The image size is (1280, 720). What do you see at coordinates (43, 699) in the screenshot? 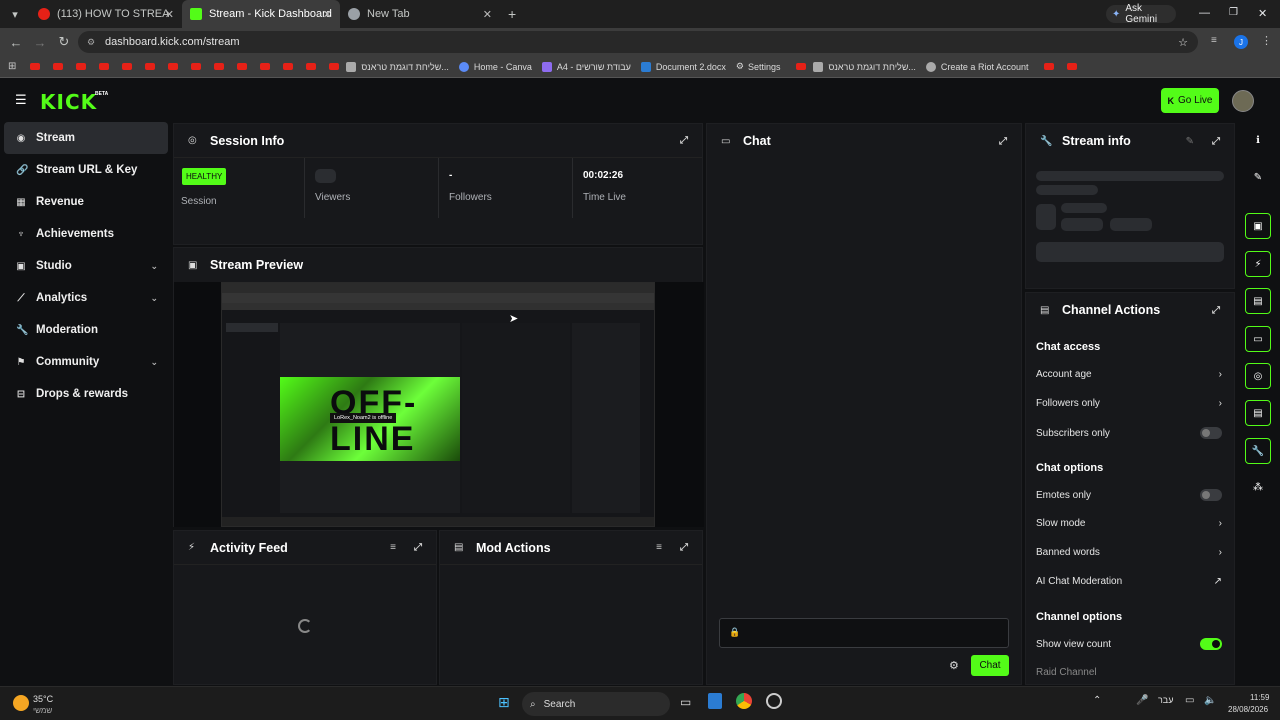
I see `weather-temp: 35°C` at bounding box center [43, 699].